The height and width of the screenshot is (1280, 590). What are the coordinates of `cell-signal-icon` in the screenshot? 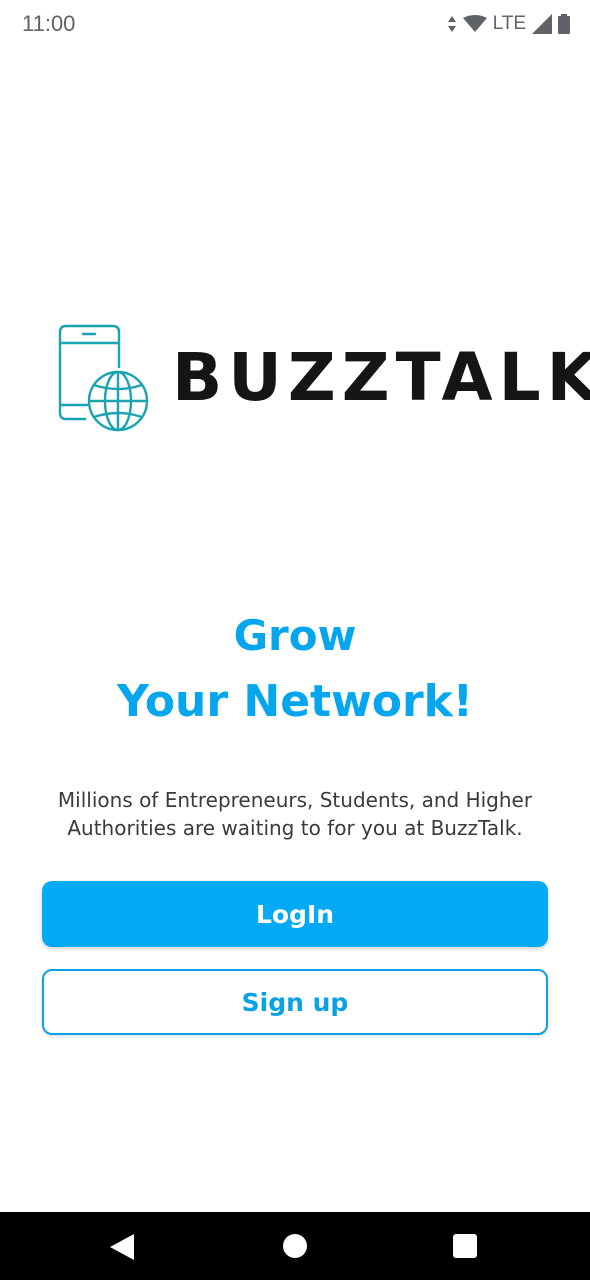 It's located at (542, 24).